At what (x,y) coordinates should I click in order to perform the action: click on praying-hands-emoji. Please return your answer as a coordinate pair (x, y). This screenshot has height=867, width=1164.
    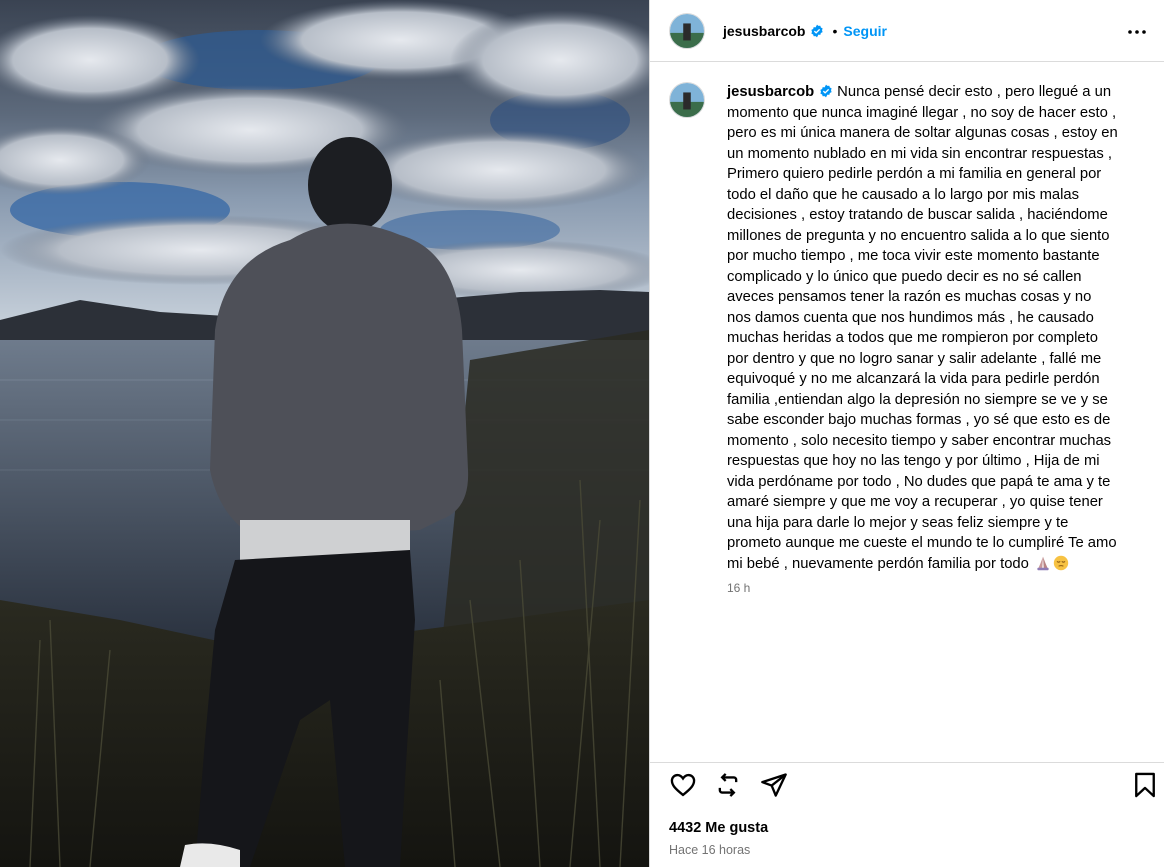
    Looking at the image, I should click on (1043, 563).